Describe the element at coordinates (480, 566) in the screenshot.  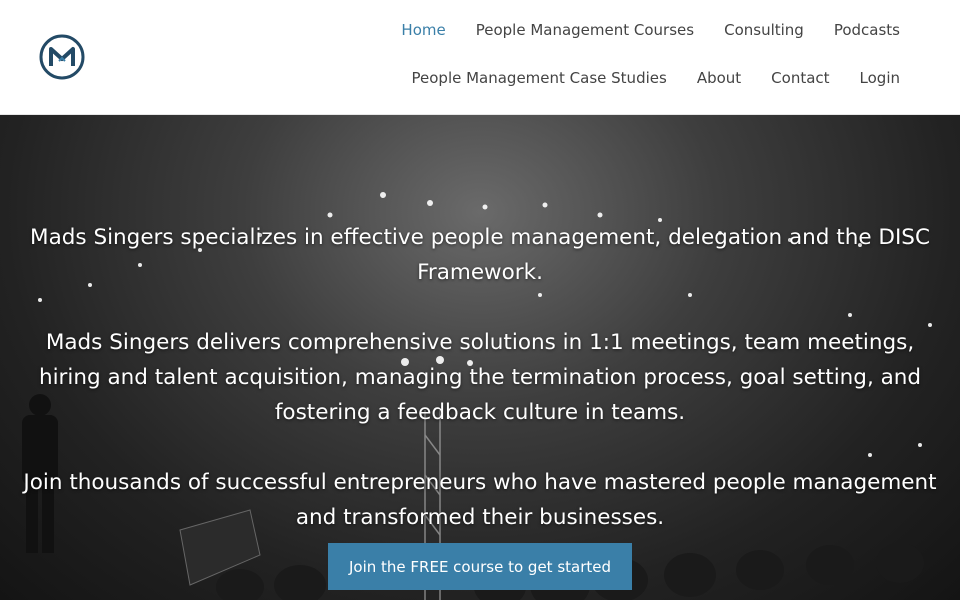
I see `join-free-course-button: Join the FREE course to get started` at that location.